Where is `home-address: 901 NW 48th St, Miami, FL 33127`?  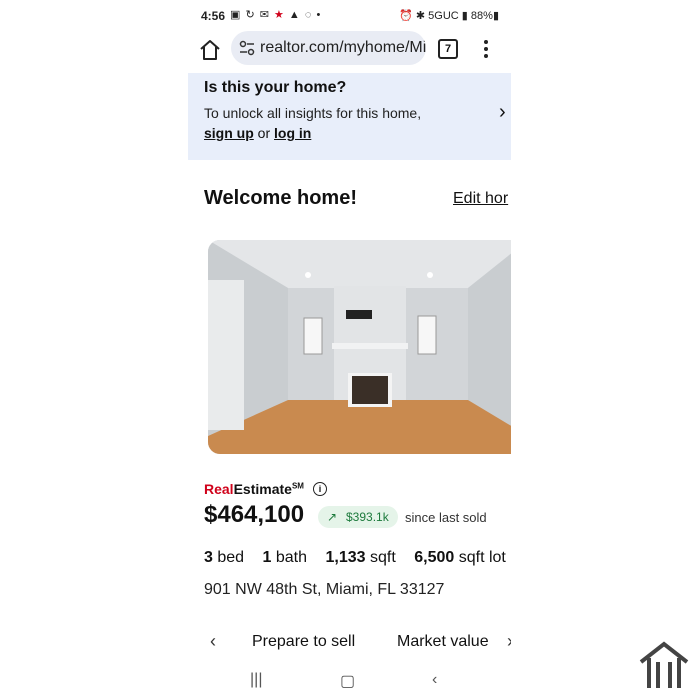
home-address: 901 NW 48th St, Miami, FL 33127 is located at coordinates (324, 589).